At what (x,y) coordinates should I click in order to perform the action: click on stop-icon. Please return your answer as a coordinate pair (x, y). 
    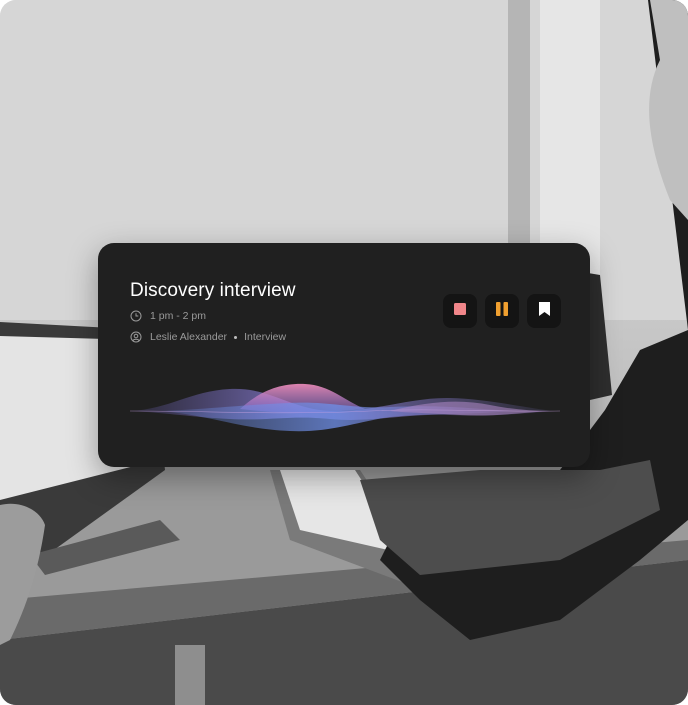
    Looking at the image, I should click on (460, 311).